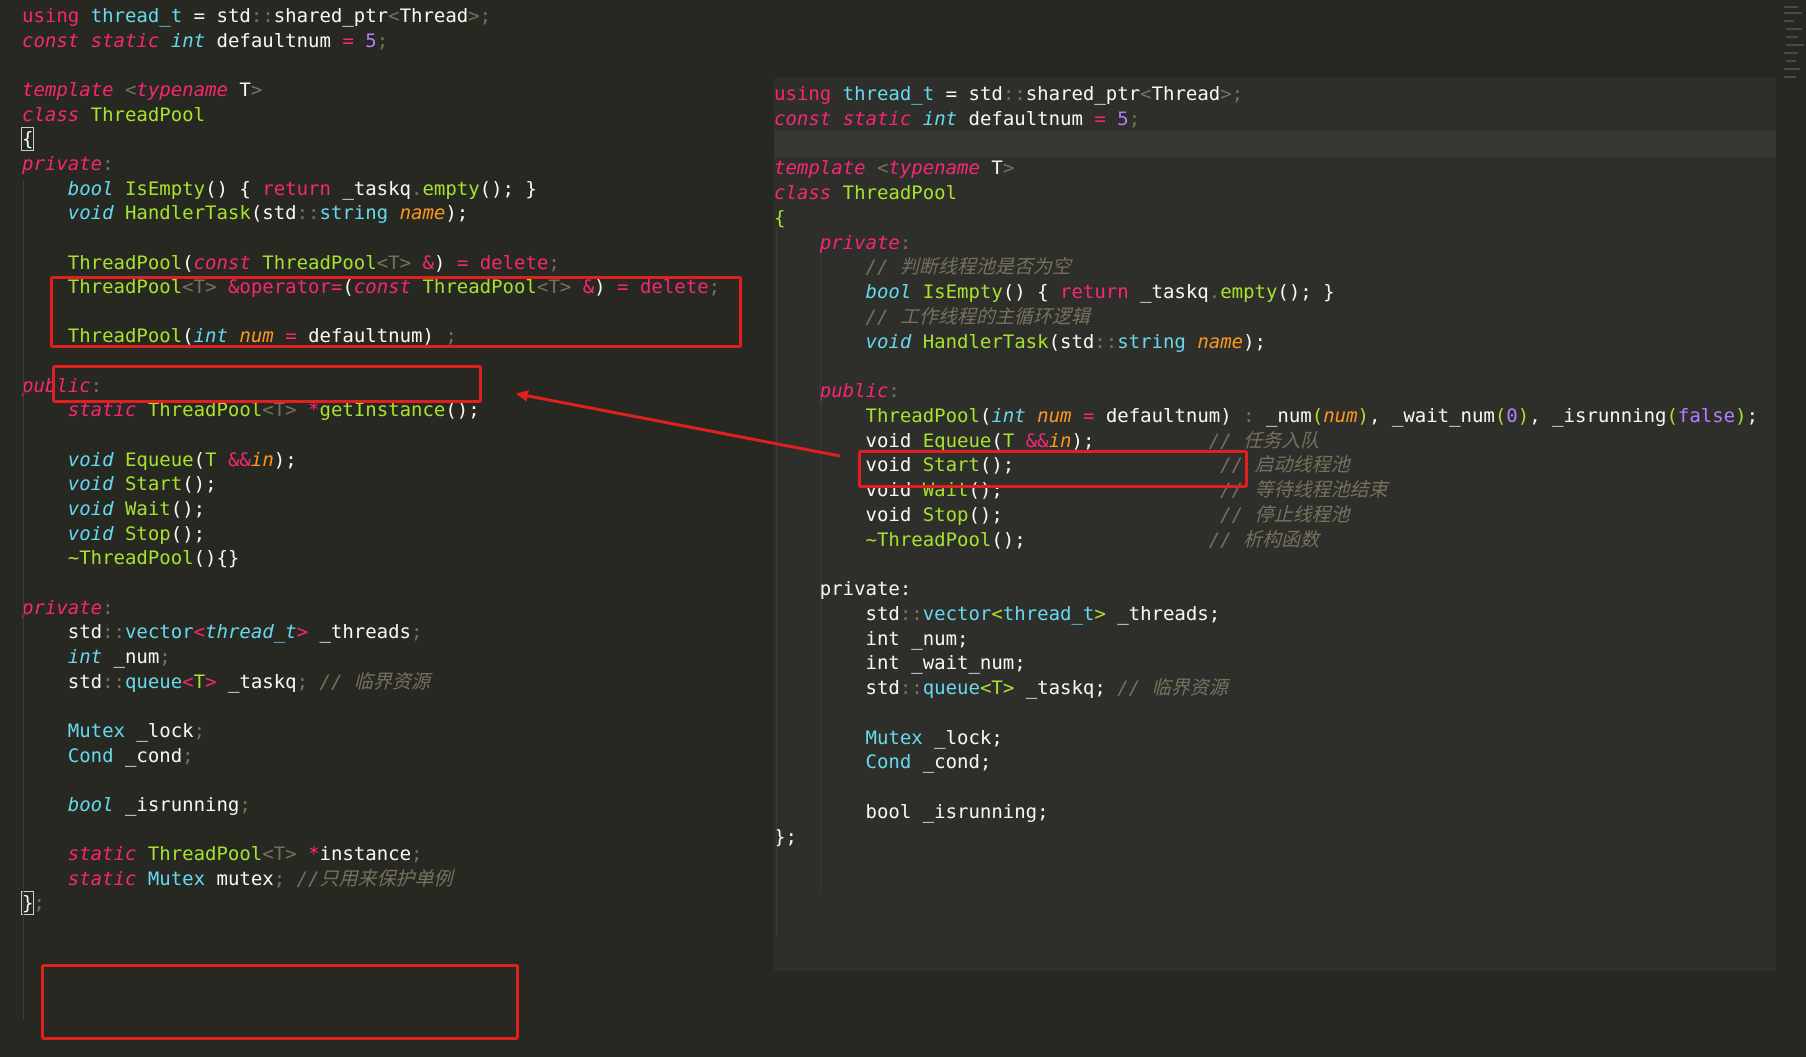 The image size is (1806, 1057). Describe the element at coordinates (1232, 94) in the screenshot. I see `code-token: >;` at that location.